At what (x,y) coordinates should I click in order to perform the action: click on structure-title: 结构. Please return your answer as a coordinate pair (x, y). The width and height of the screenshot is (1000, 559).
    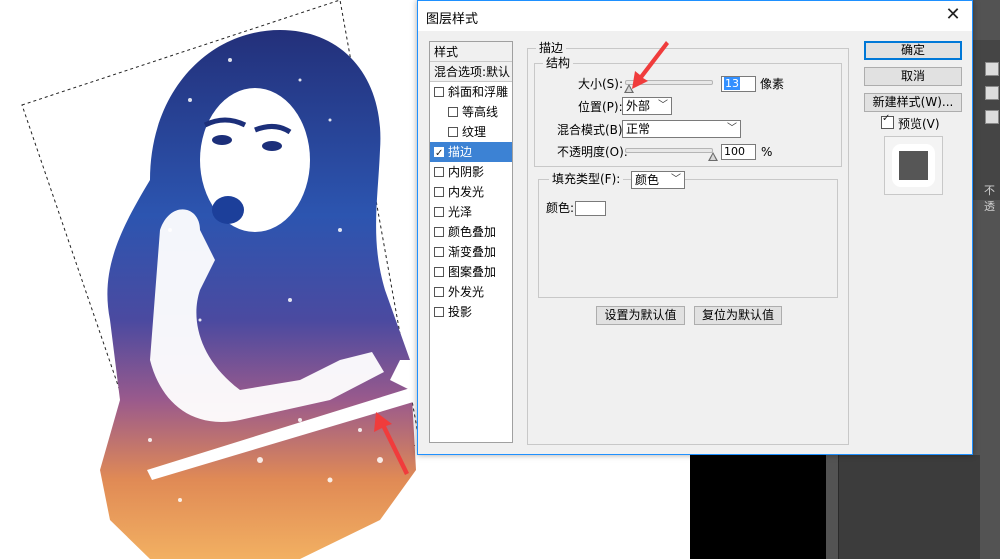
    Looking at the image, I should click on (558, 63).